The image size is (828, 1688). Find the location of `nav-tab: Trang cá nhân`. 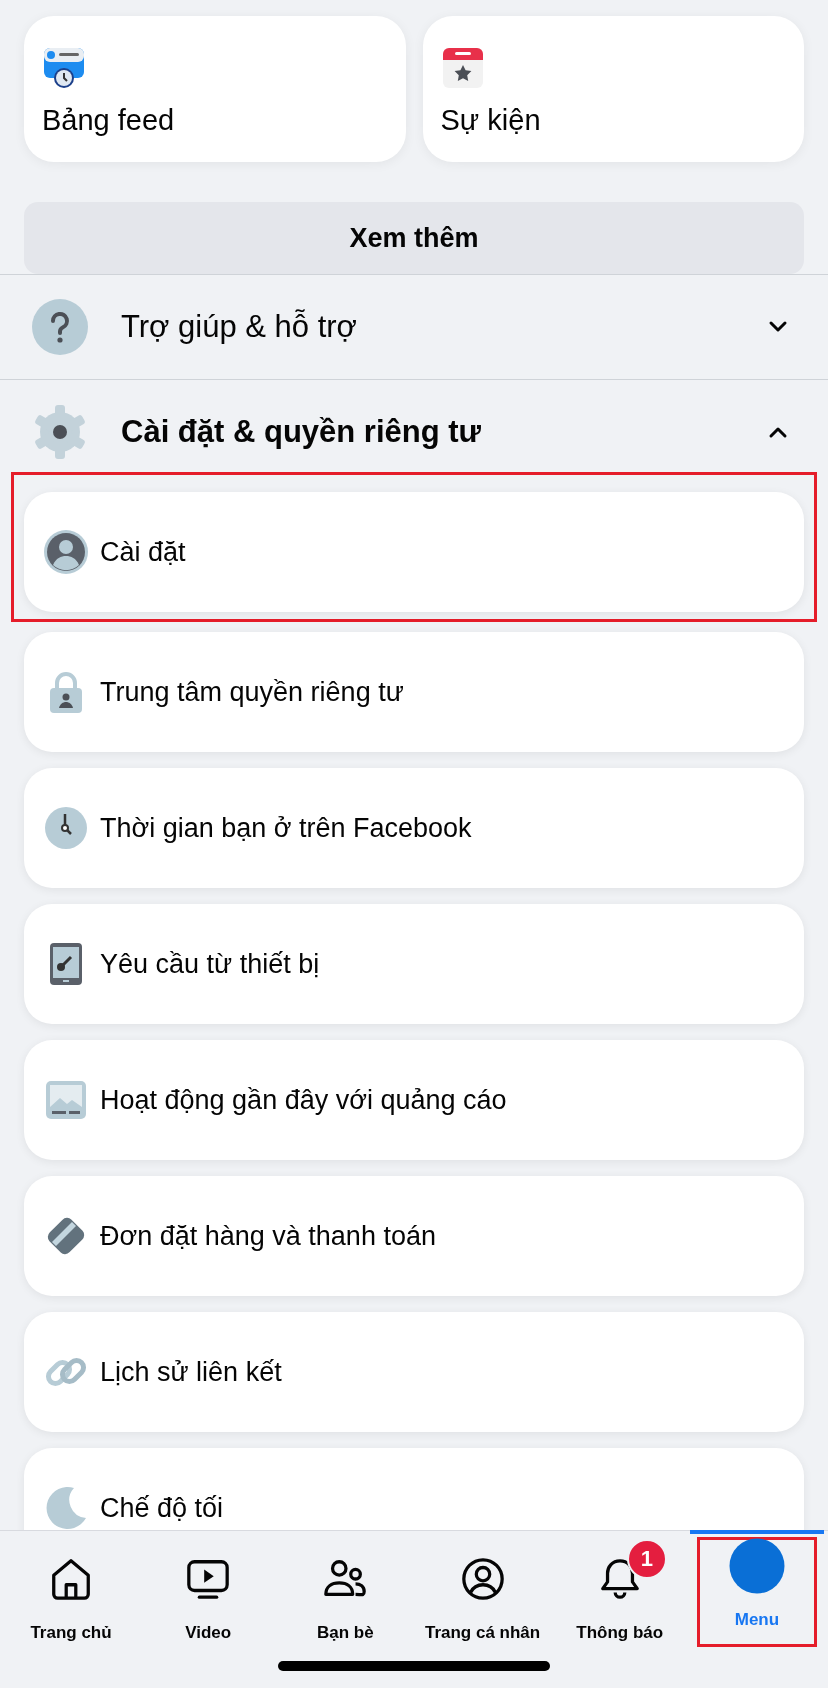

nav-tab: Trang cá nhân is located at coordinates (482, 1593).